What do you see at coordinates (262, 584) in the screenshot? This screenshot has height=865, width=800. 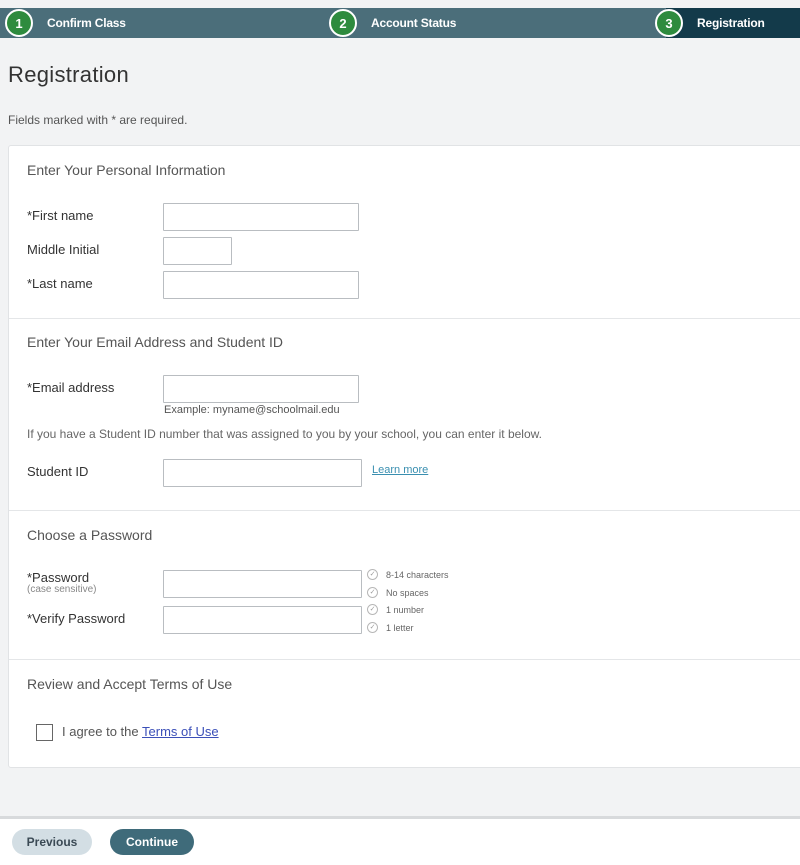 I see `password-input` at bounding box center [262, 584].